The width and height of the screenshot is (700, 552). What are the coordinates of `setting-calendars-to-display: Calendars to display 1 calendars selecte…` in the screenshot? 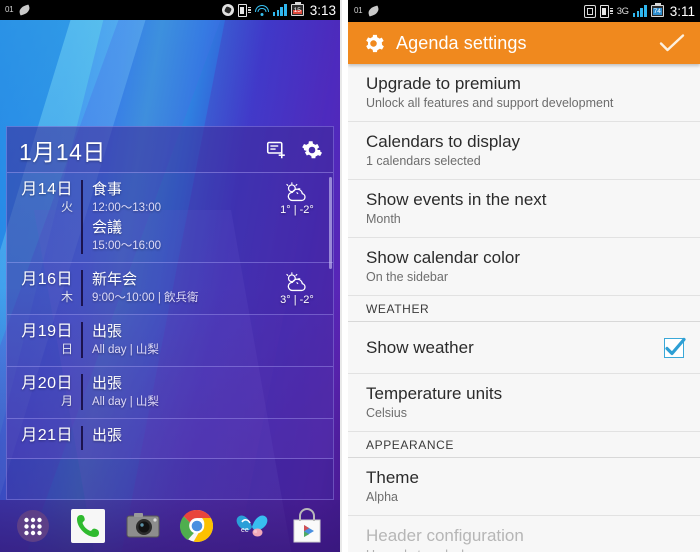 It's located at (524, 151).